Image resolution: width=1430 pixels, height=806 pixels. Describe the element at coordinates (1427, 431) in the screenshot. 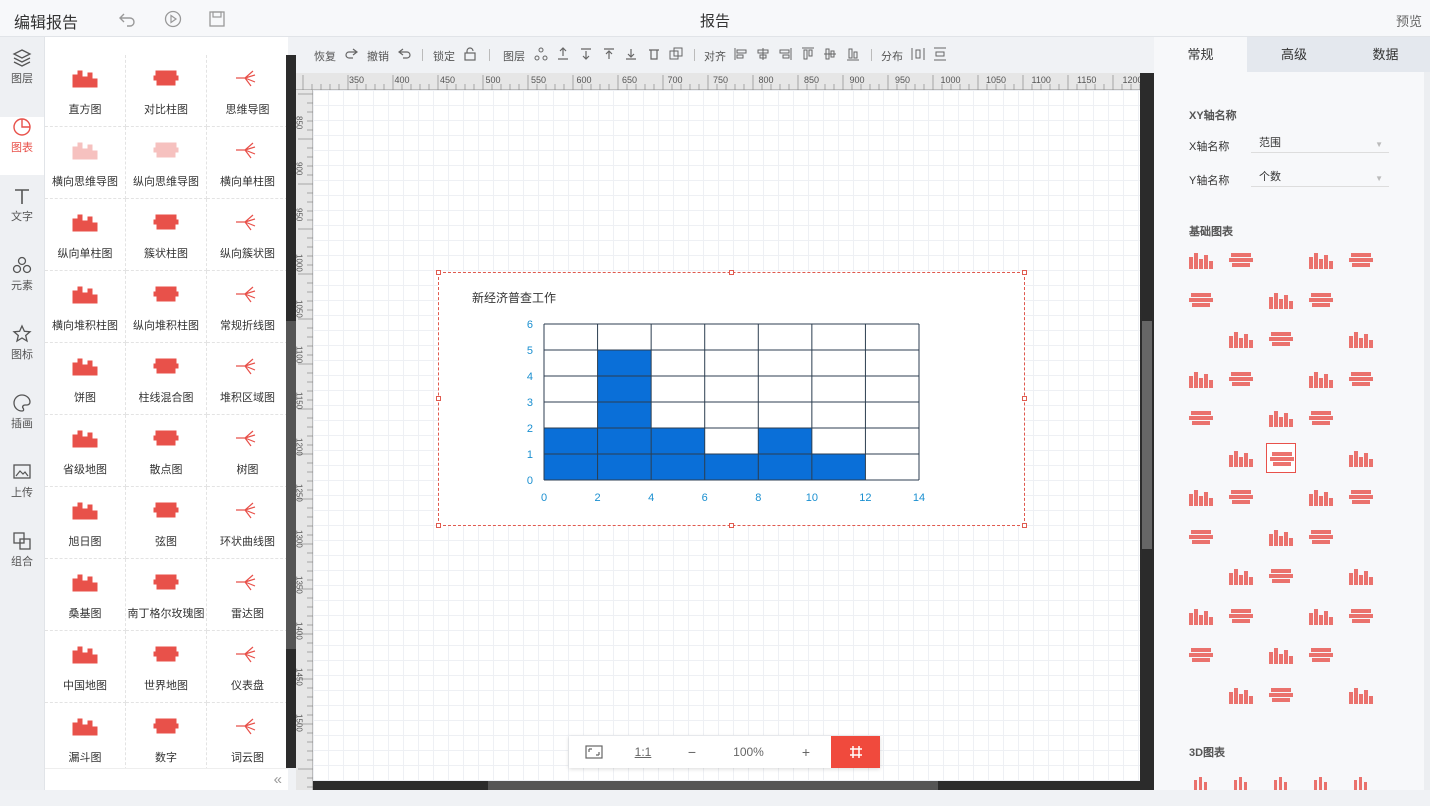

I see `properties-scrollbar` at that location.